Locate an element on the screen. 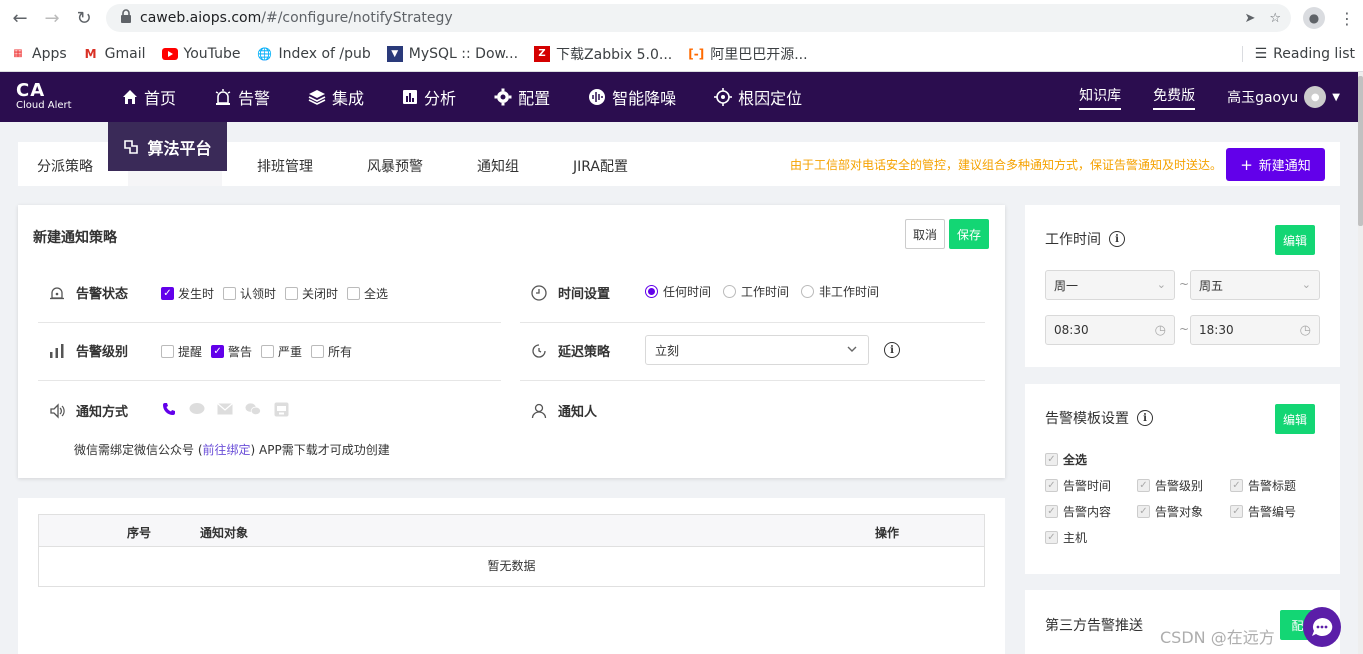 The width and height of the screenshot is (1363, 654). nav-root-cause: 根因定位 is located at coordinates (758, 97).